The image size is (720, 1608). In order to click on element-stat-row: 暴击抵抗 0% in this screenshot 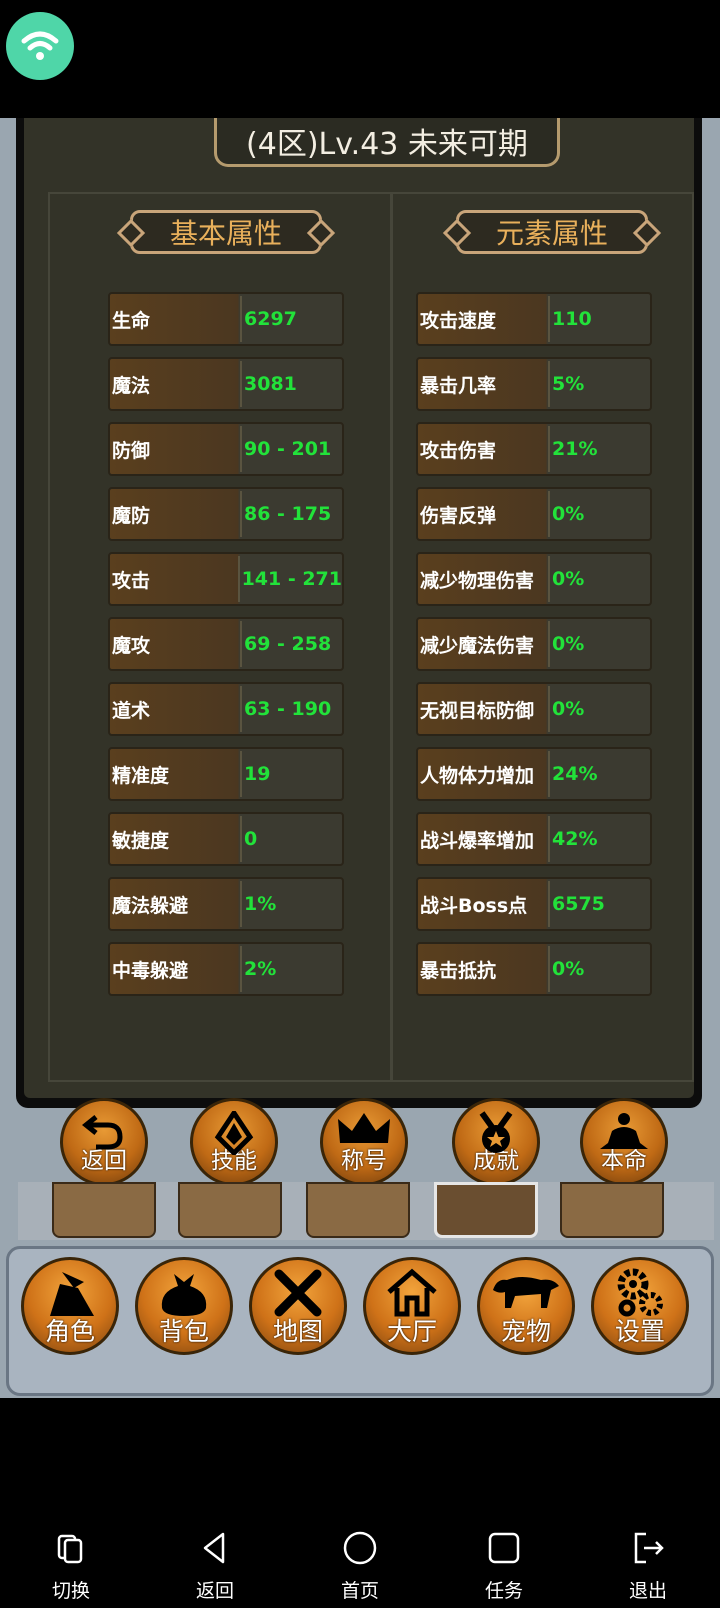, I will do `click(534, 969)`.